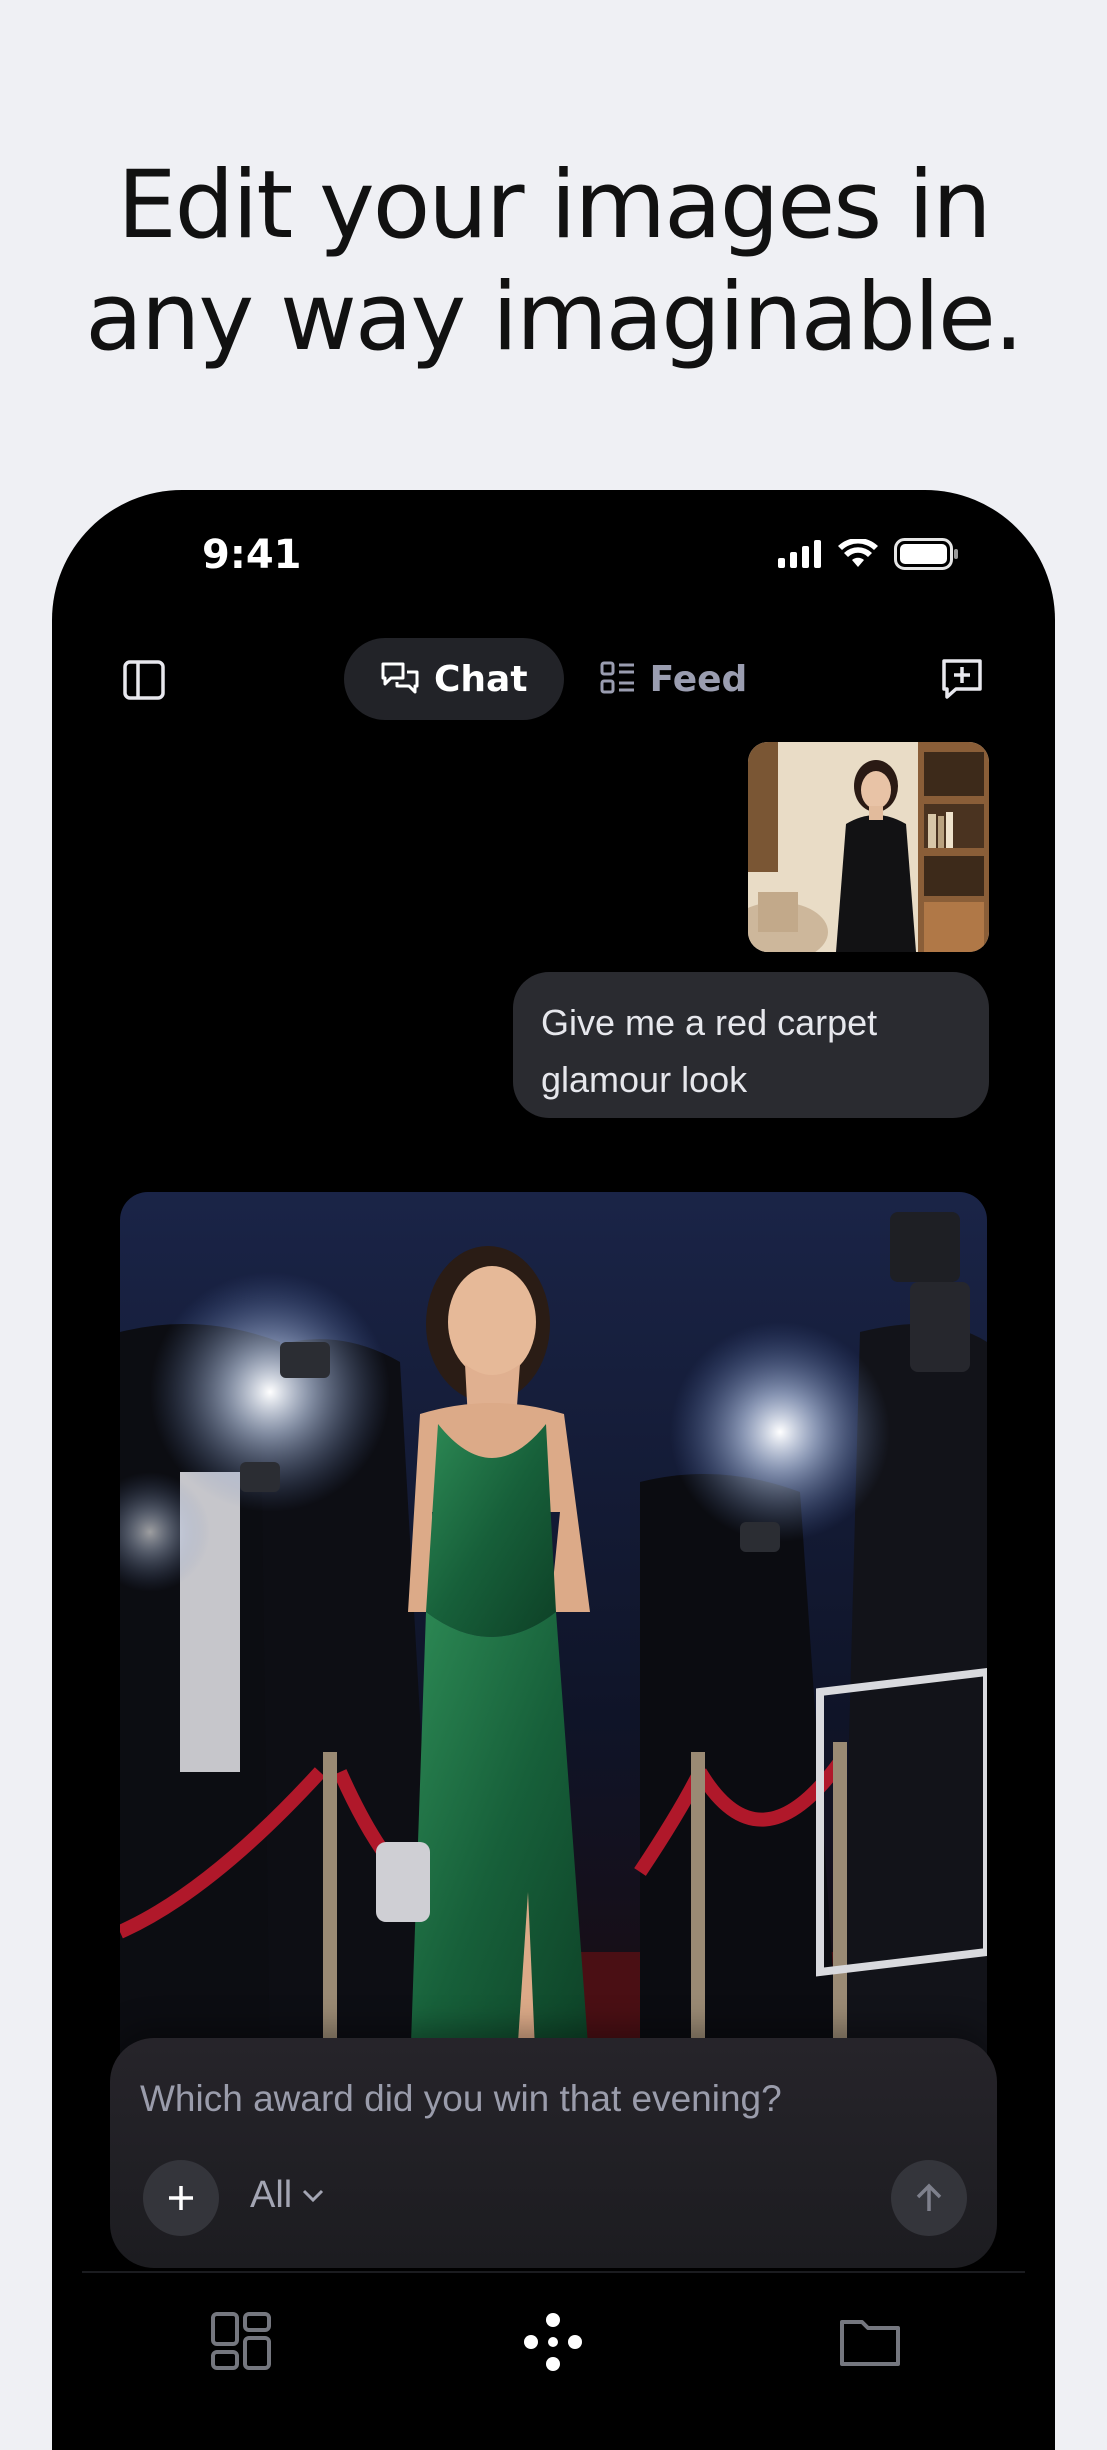 The width and height of the screenshot is (1107, 2450). What do you see at coordinates (554, 205) in the screenshot?
I see `headline-line-1: Edit your images in` at bounding box center [554, 205].